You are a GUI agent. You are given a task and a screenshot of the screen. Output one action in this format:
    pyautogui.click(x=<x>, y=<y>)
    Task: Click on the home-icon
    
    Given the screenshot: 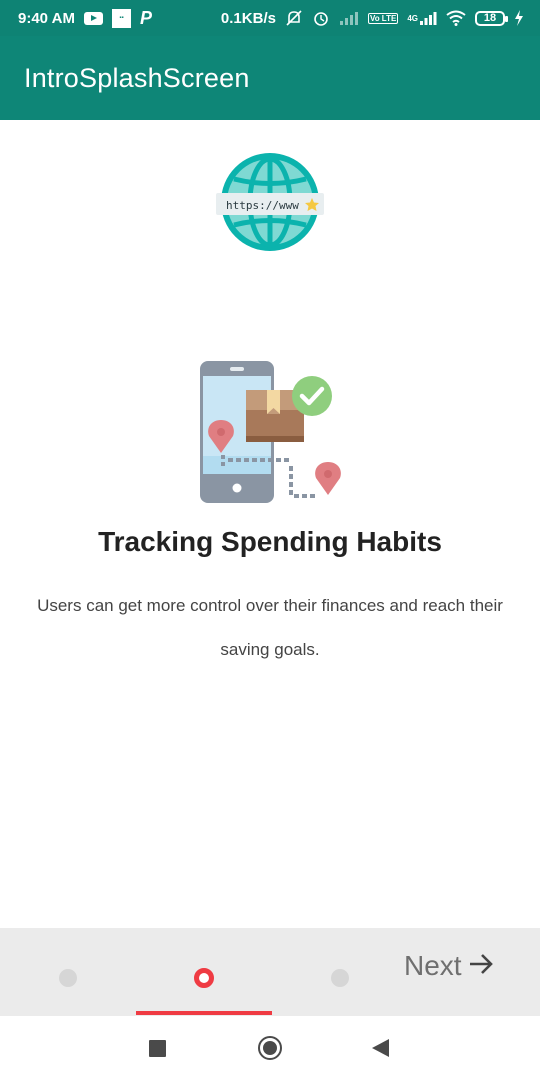 What is the action you would take?
    pyautogui.click(x=270, y=1048)
    